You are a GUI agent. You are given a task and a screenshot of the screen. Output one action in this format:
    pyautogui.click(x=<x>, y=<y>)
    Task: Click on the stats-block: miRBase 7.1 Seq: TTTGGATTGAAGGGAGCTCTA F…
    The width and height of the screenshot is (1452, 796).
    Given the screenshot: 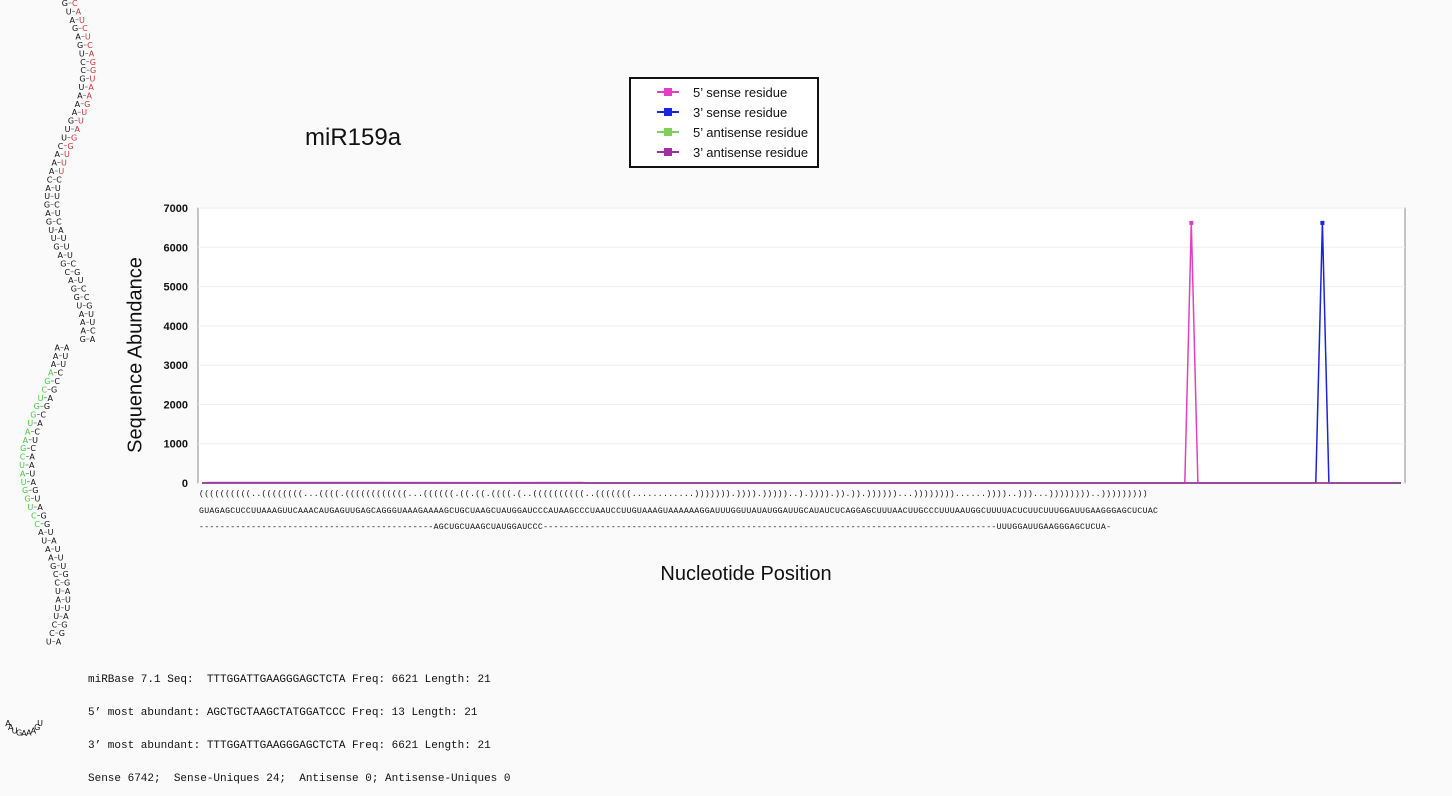 What is the action you would take?
    pyautogui.click(x=299, y=724)
    